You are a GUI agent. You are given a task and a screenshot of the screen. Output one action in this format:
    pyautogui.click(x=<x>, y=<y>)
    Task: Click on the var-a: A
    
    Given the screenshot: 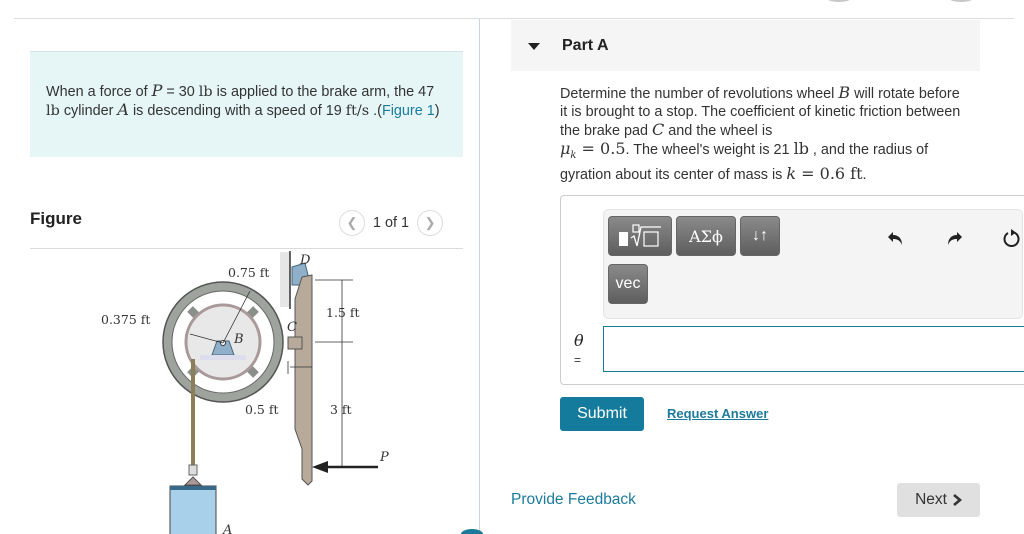 What is the action you would take?
    pyautogui.click(x=123, y=109)
    